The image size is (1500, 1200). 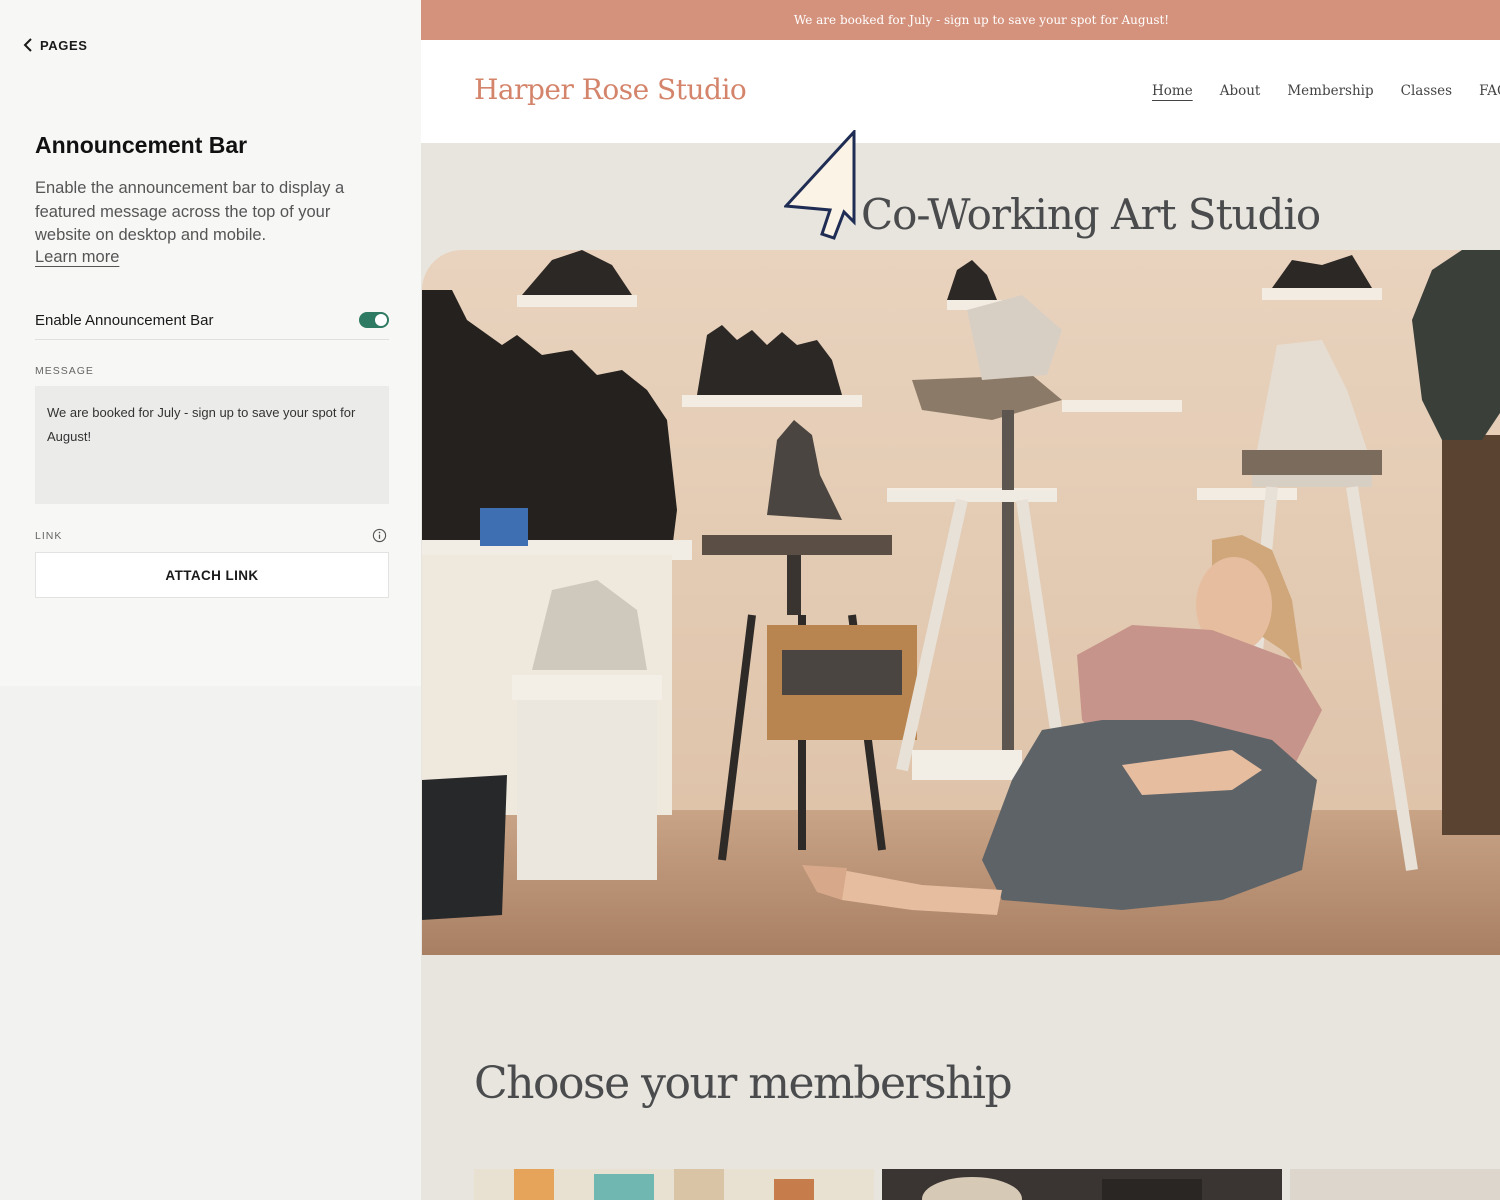 What do you see at coordinates (1091, 214) in the screenshot?
I see `hero-title: Co-Working Art Studio` at bounding box center [1091, 214].